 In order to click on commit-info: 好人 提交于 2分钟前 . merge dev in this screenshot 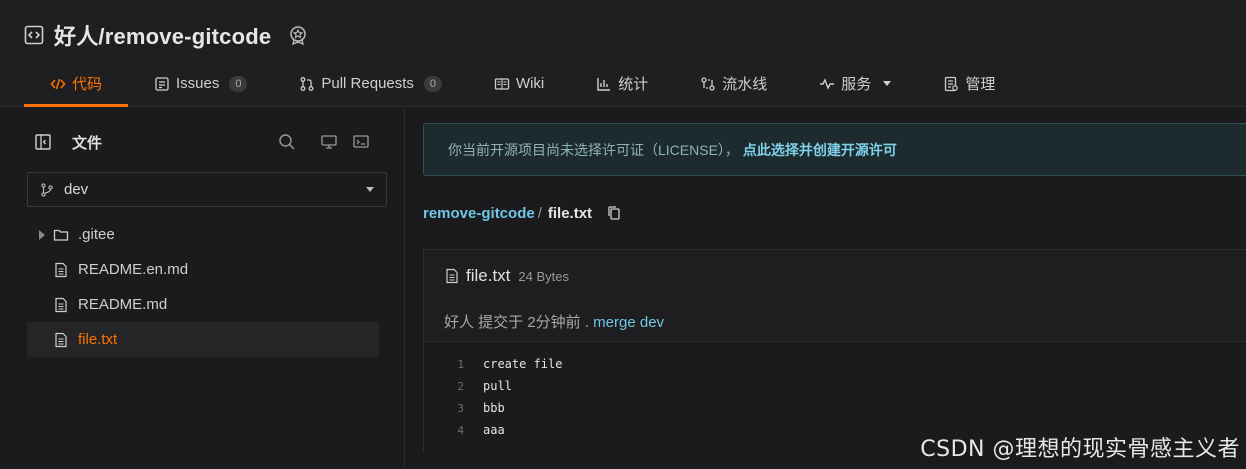, I will do `click(554, 321)`.